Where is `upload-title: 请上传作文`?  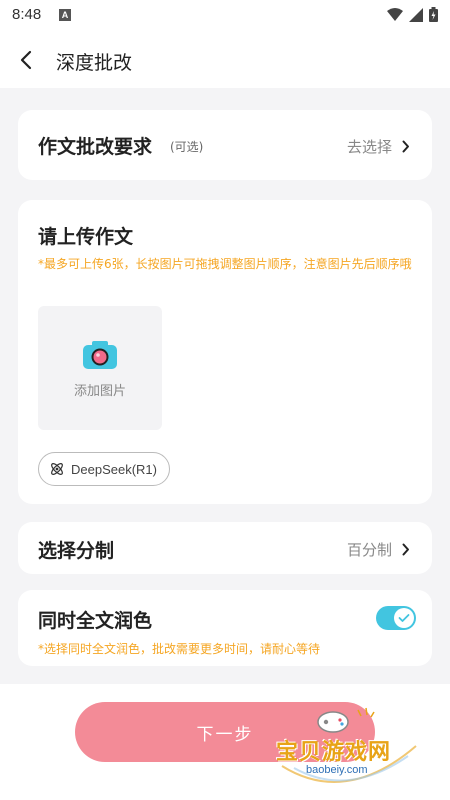 upload-title: 请上传作文 is located at coordinates (86, 237).